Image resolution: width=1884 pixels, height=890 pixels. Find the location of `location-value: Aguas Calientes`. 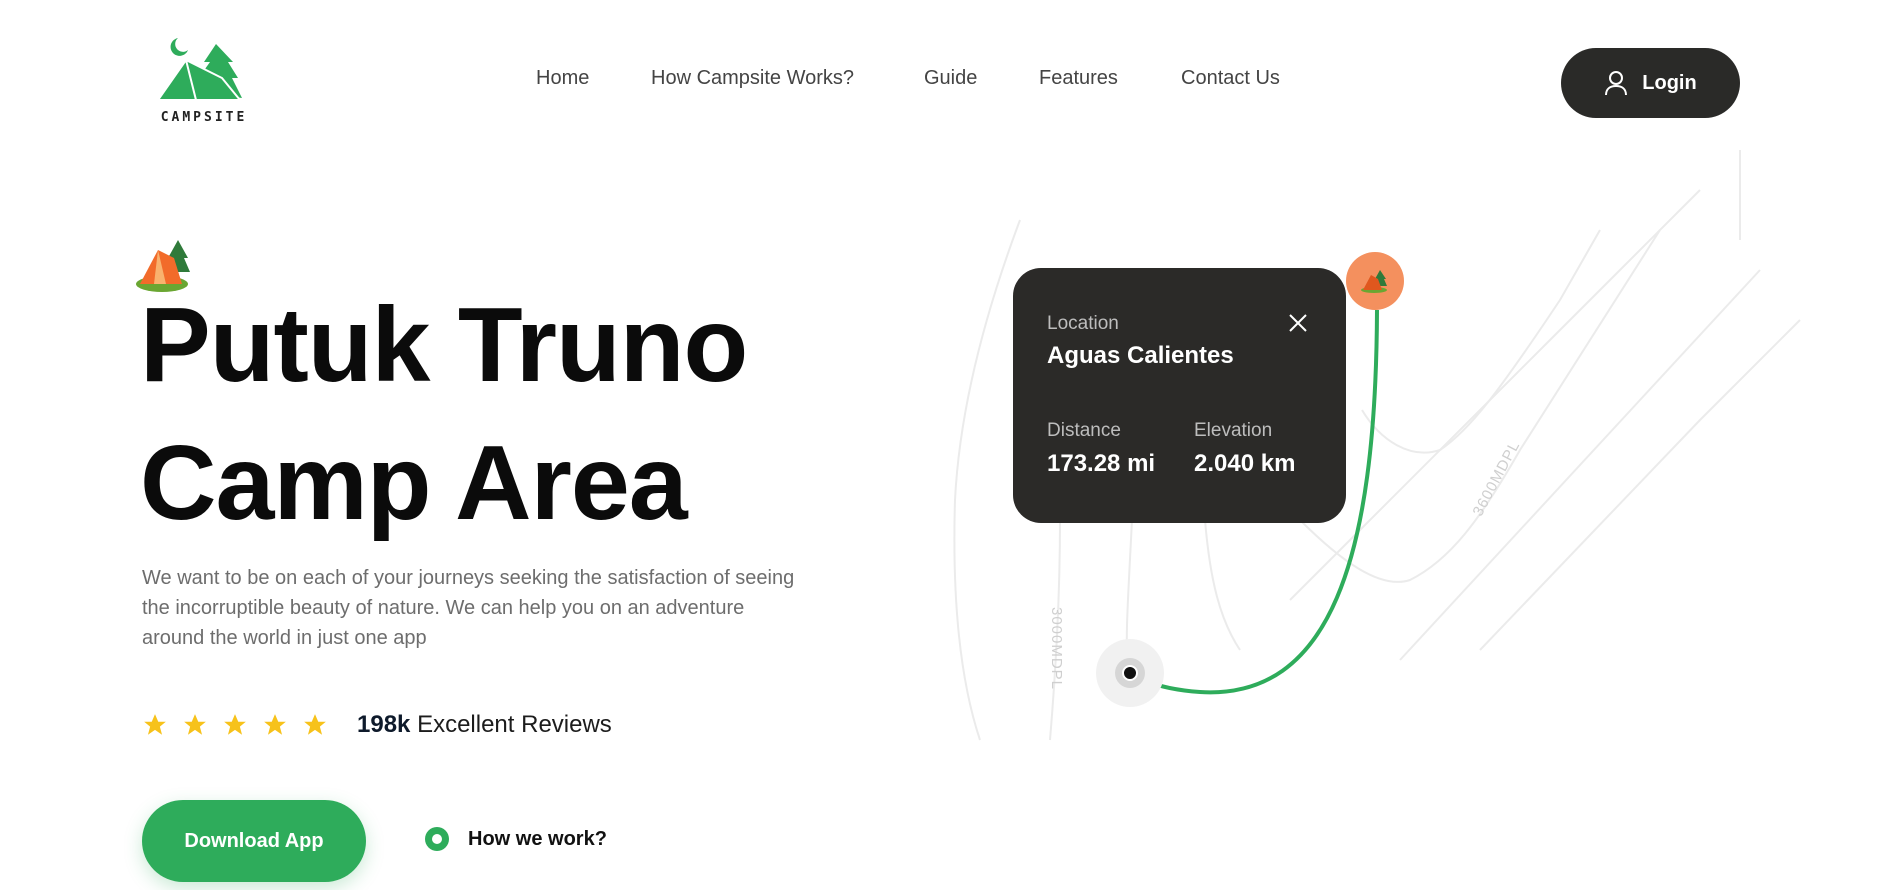

location-value: Aguas Calientes is located at coordinates (1140, 355).